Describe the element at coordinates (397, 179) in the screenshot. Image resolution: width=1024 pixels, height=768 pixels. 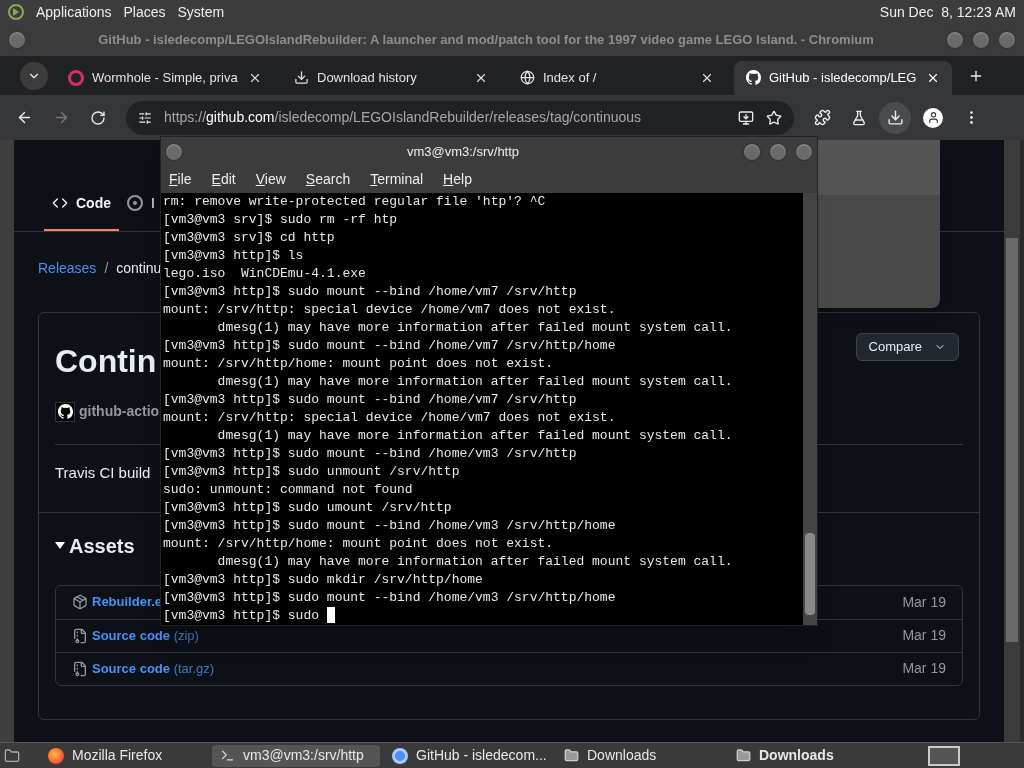
I see `menu-item: Terminal` at that location.